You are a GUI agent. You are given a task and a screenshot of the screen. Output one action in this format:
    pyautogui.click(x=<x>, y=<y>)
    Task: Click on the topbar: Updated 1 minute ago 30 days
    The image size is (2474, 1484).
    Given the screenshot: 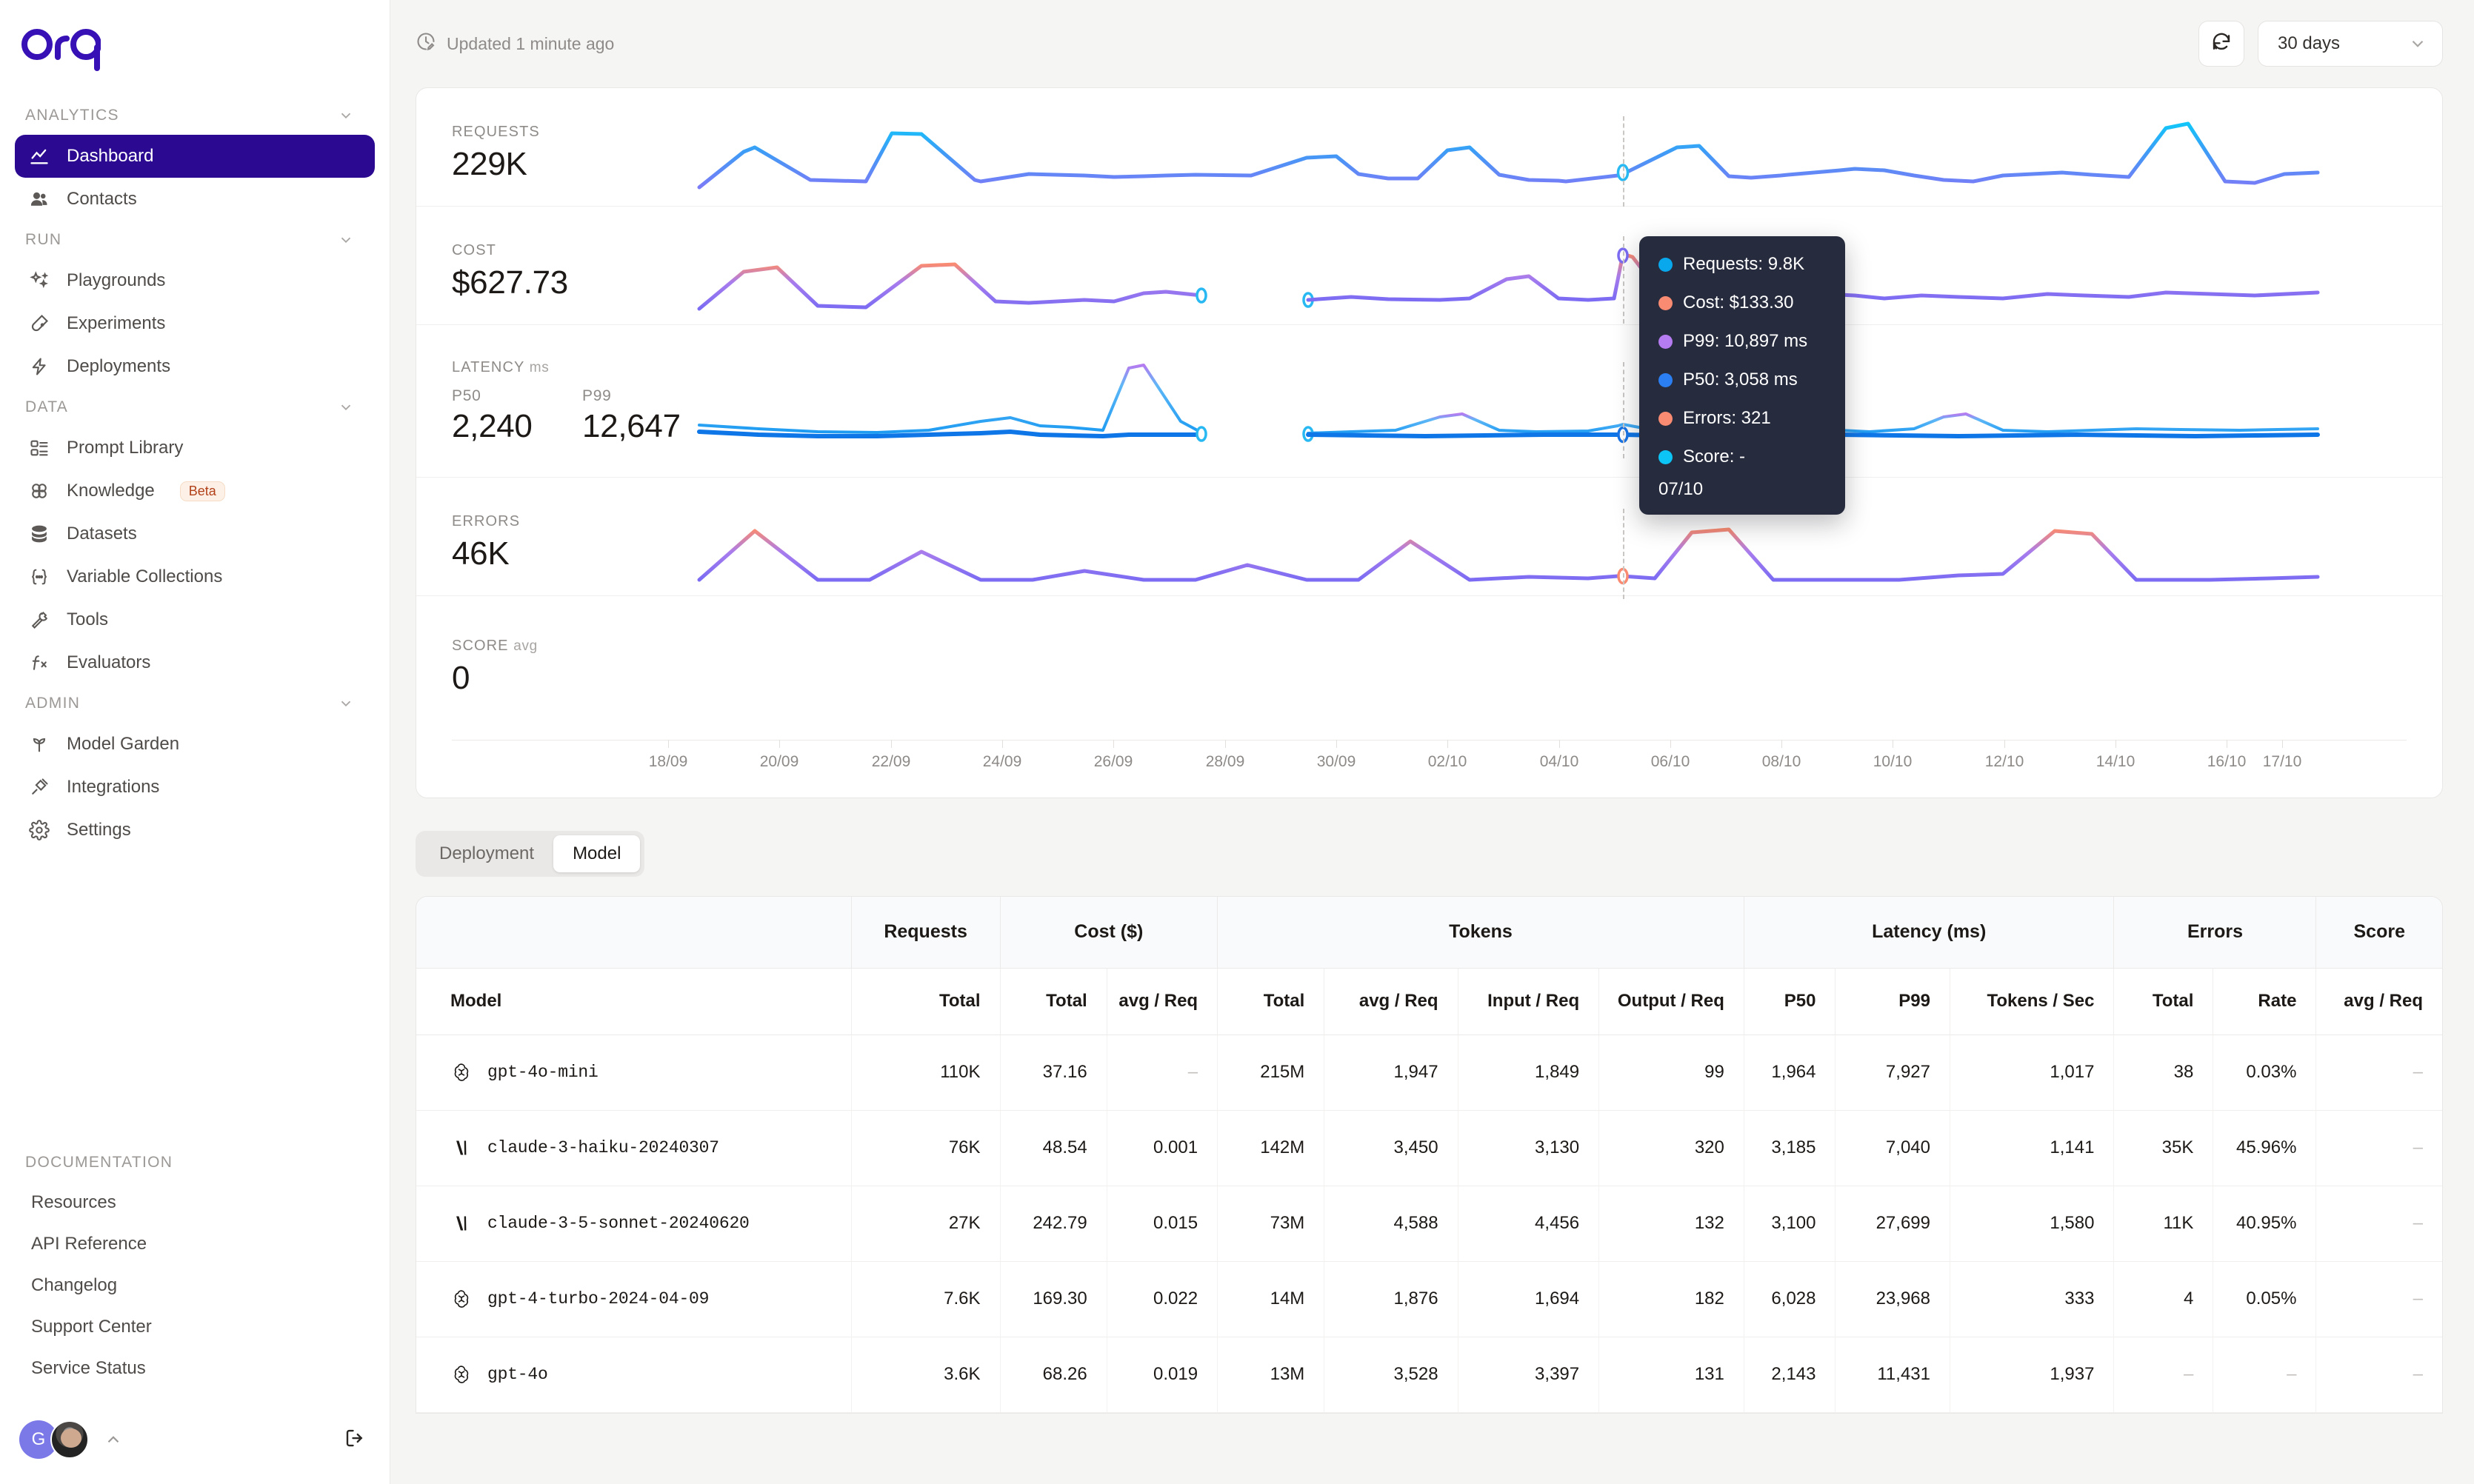 What is the action you would take?
    pyautogui.click(x=1432, y=43)
    